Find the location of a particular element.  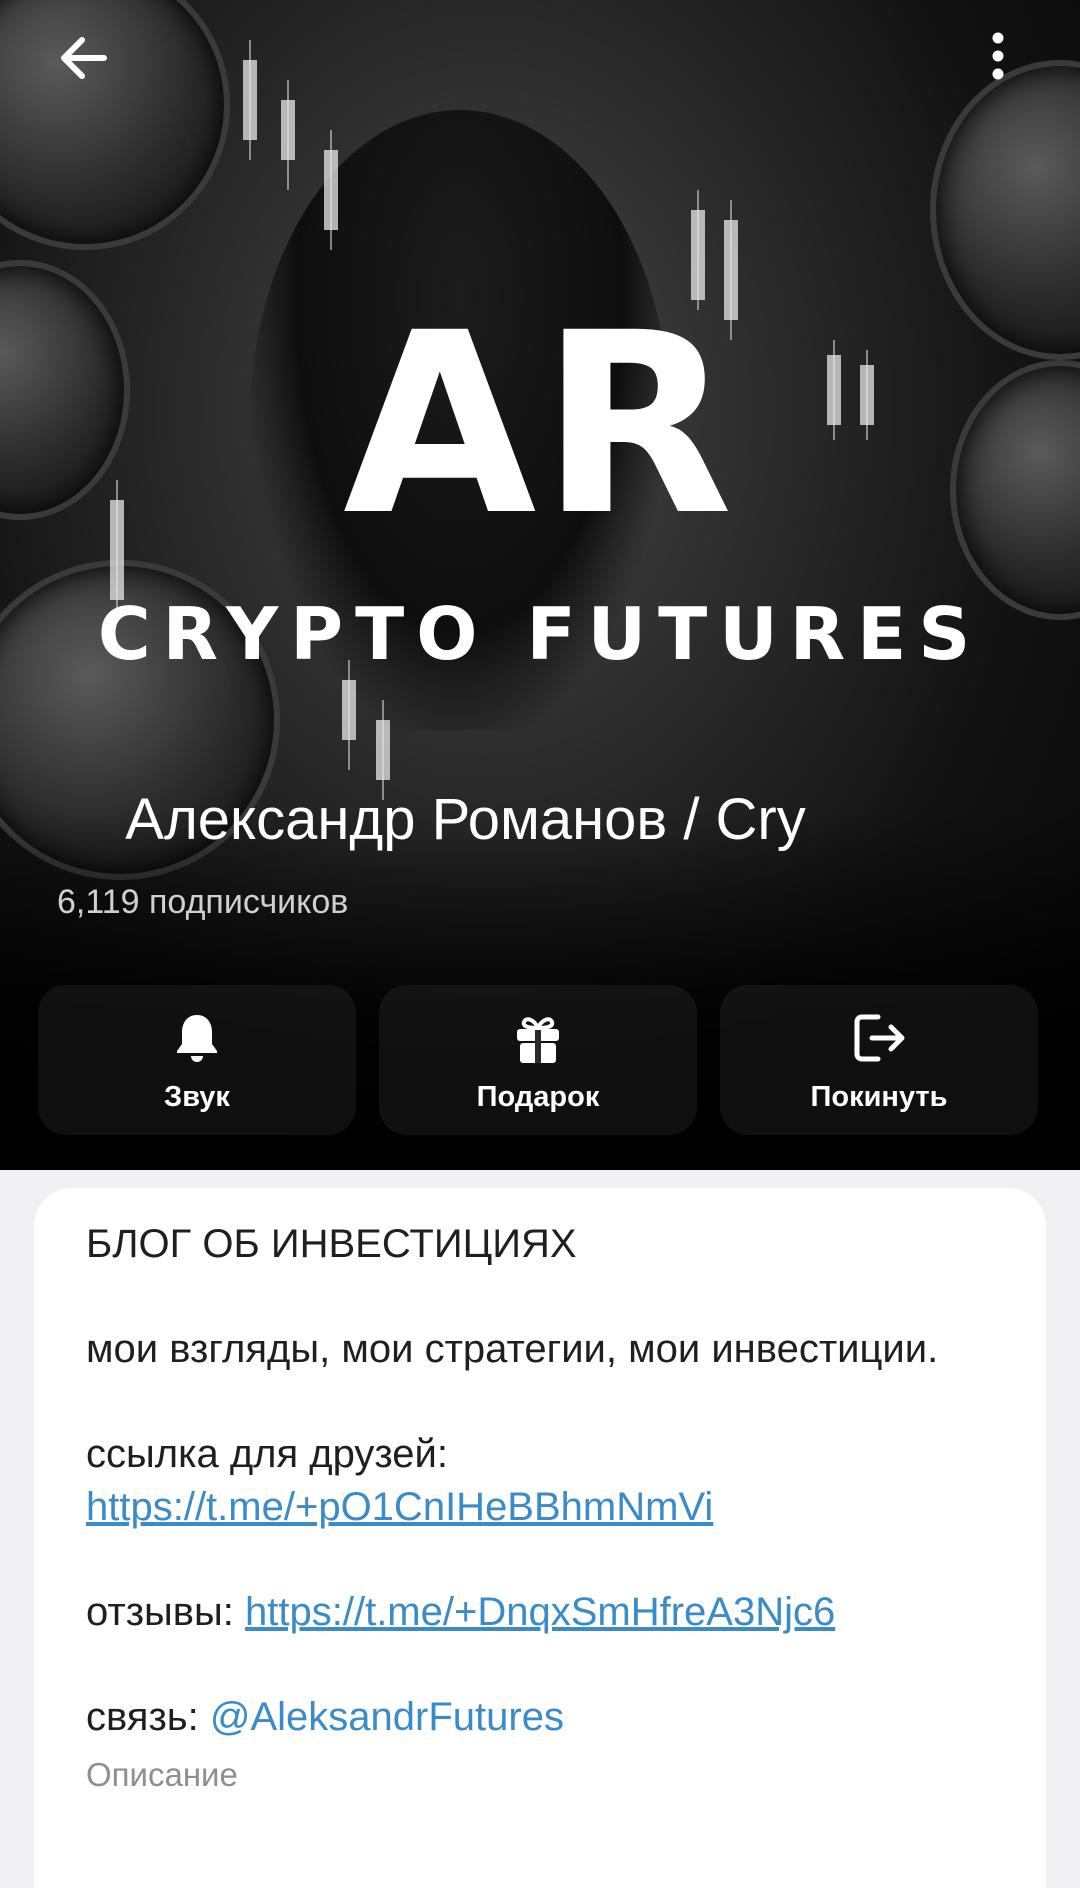

more-vertical-icon is located at coordinates (998, 56).